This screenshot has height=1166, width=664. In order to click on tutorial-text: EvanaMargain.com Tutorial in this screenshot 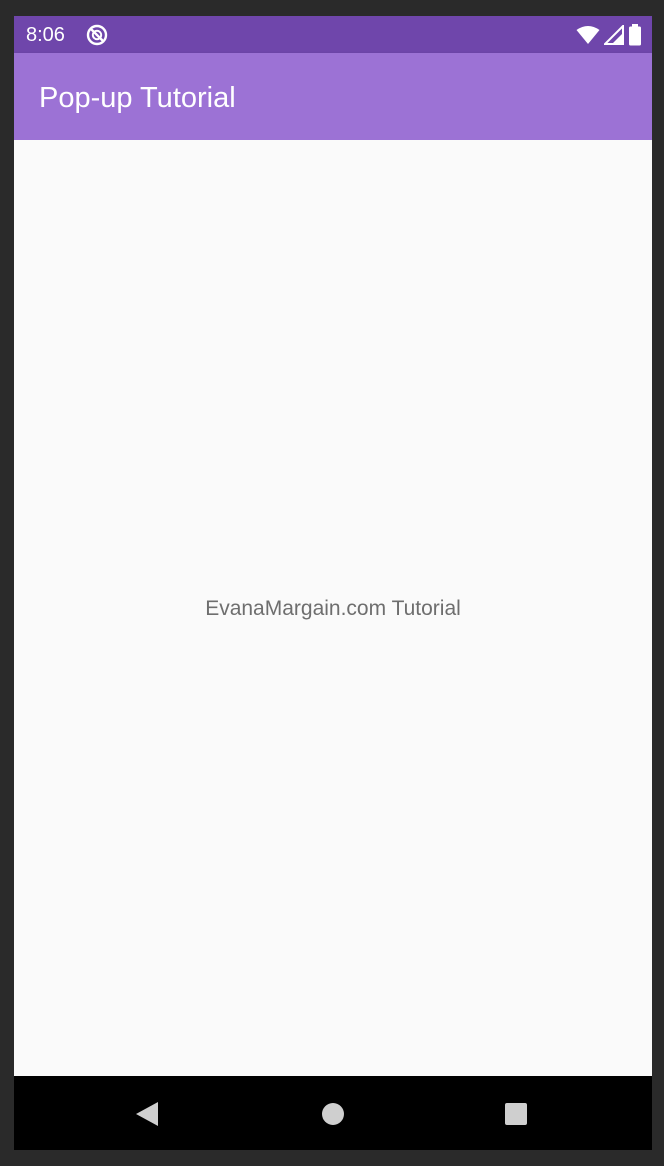, I will do `click(333, 608)`.